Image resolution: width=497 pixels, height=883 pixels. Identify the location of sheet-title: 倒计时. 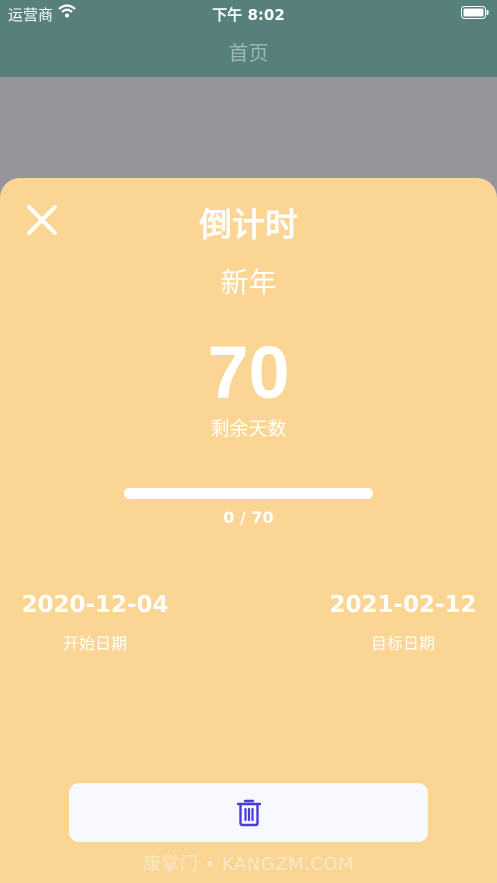
(248, 224).